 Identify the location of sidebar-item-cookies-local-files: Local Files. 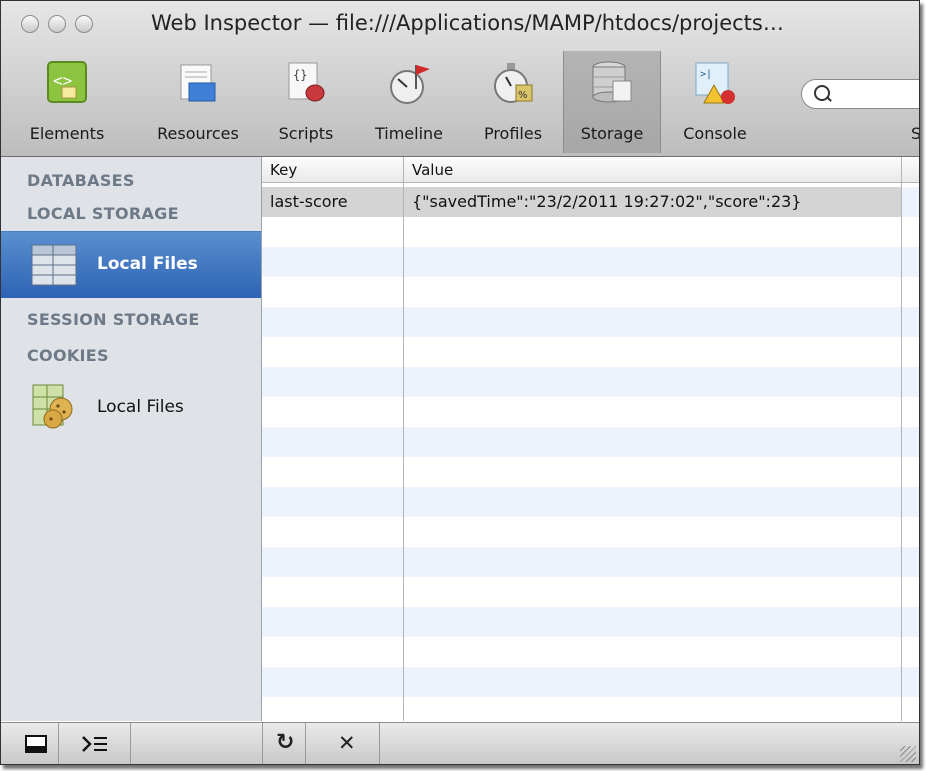
(131, 406).